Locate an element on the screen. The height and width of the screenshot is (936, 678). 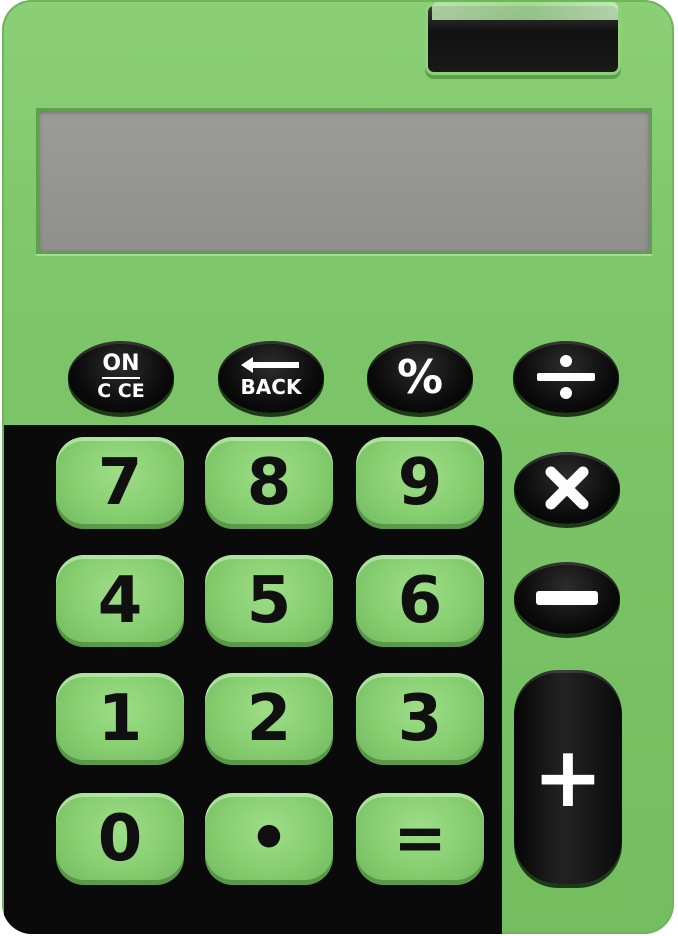
digit-0-button: 0 is located at coordinates (120, 839).